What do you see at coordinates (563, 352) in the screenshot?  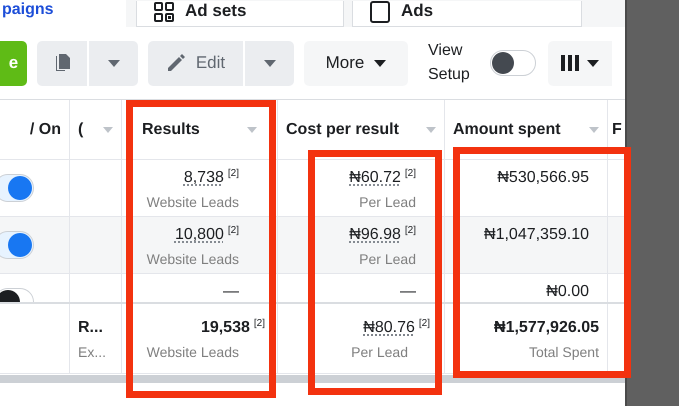 I see `total-spent-label: Total Spent` at bounding box center [563, 352].